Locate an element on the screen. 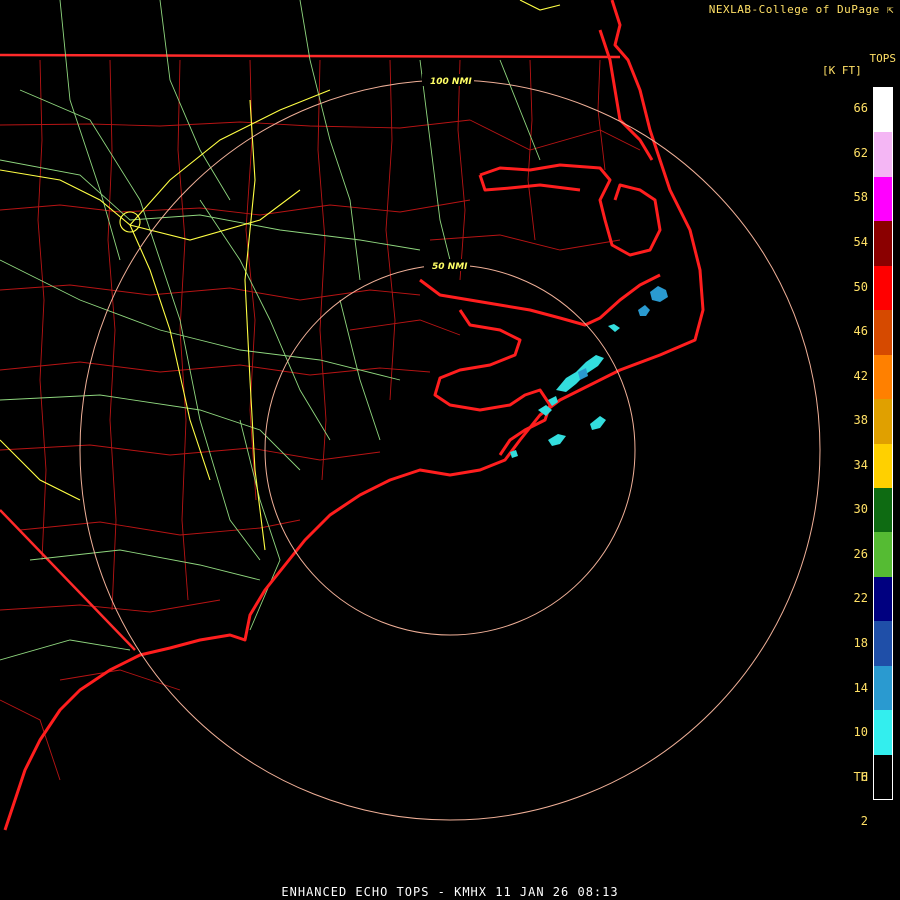 The height and width of the screenshot is (900, 900). legend-label: 10 is located at coordinates (860, 732).